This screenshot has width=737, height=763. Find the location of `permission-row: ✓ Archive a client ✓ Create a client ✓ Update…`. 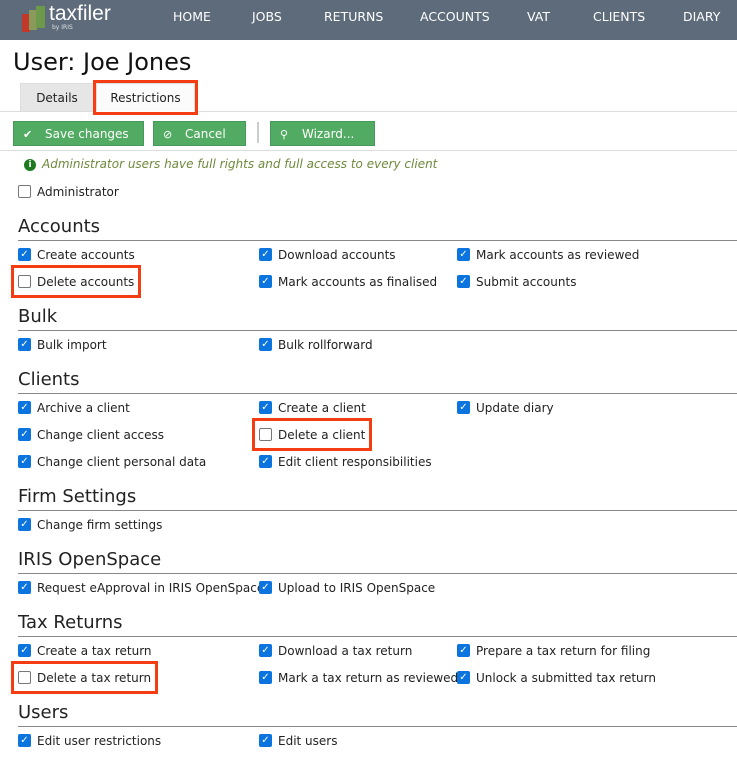

permission-row: ✓ Archive a client ✓ Create a client ✓ Update… is located at coordinates (368, 407).